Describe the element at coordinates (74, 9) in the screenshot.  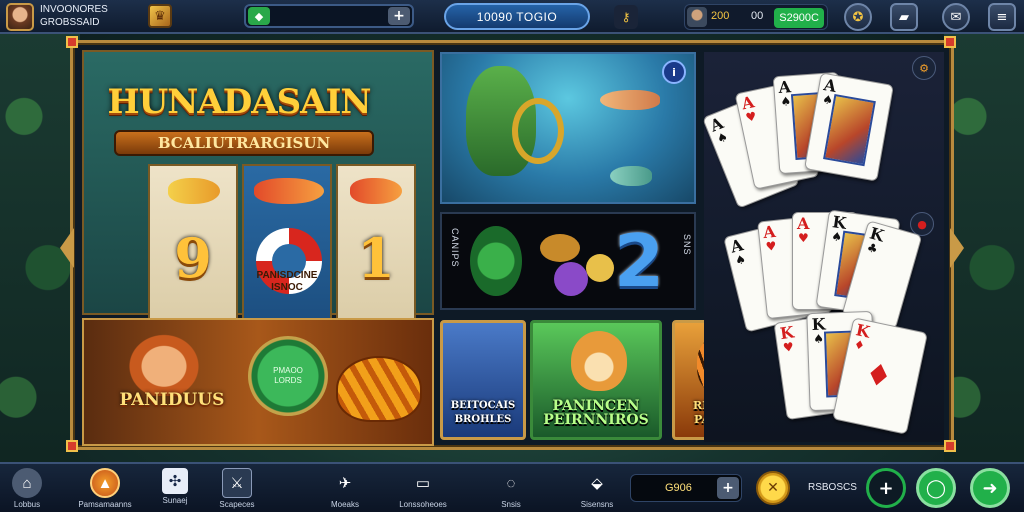
I see `player-name-line1: INVOONORES` at that location.